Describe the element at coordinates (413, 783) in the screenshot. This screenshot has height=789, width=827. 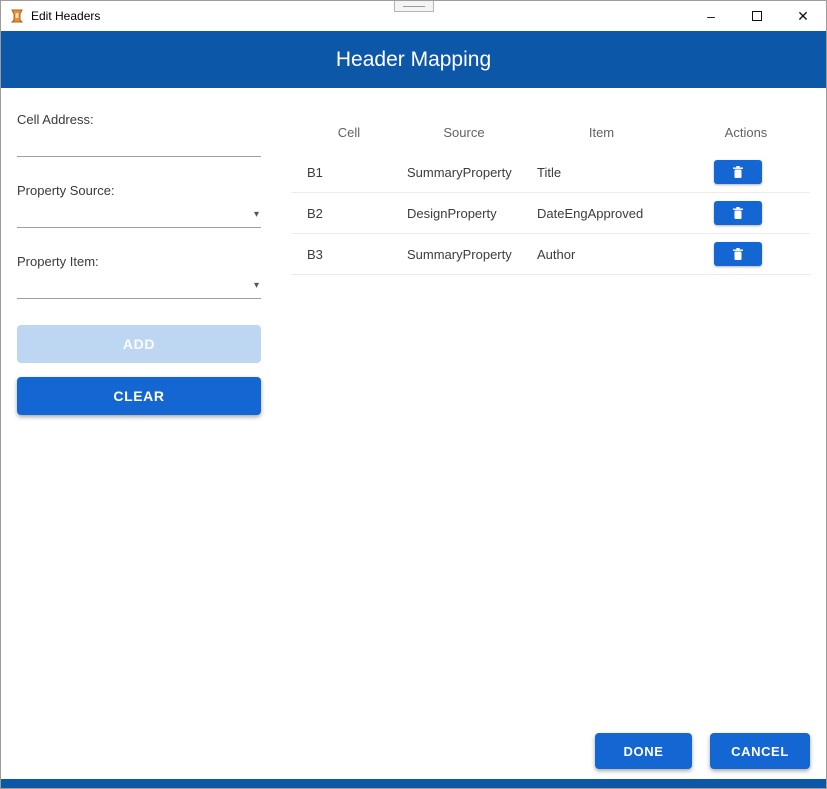
I see `bottom-accent-bar` at that location.